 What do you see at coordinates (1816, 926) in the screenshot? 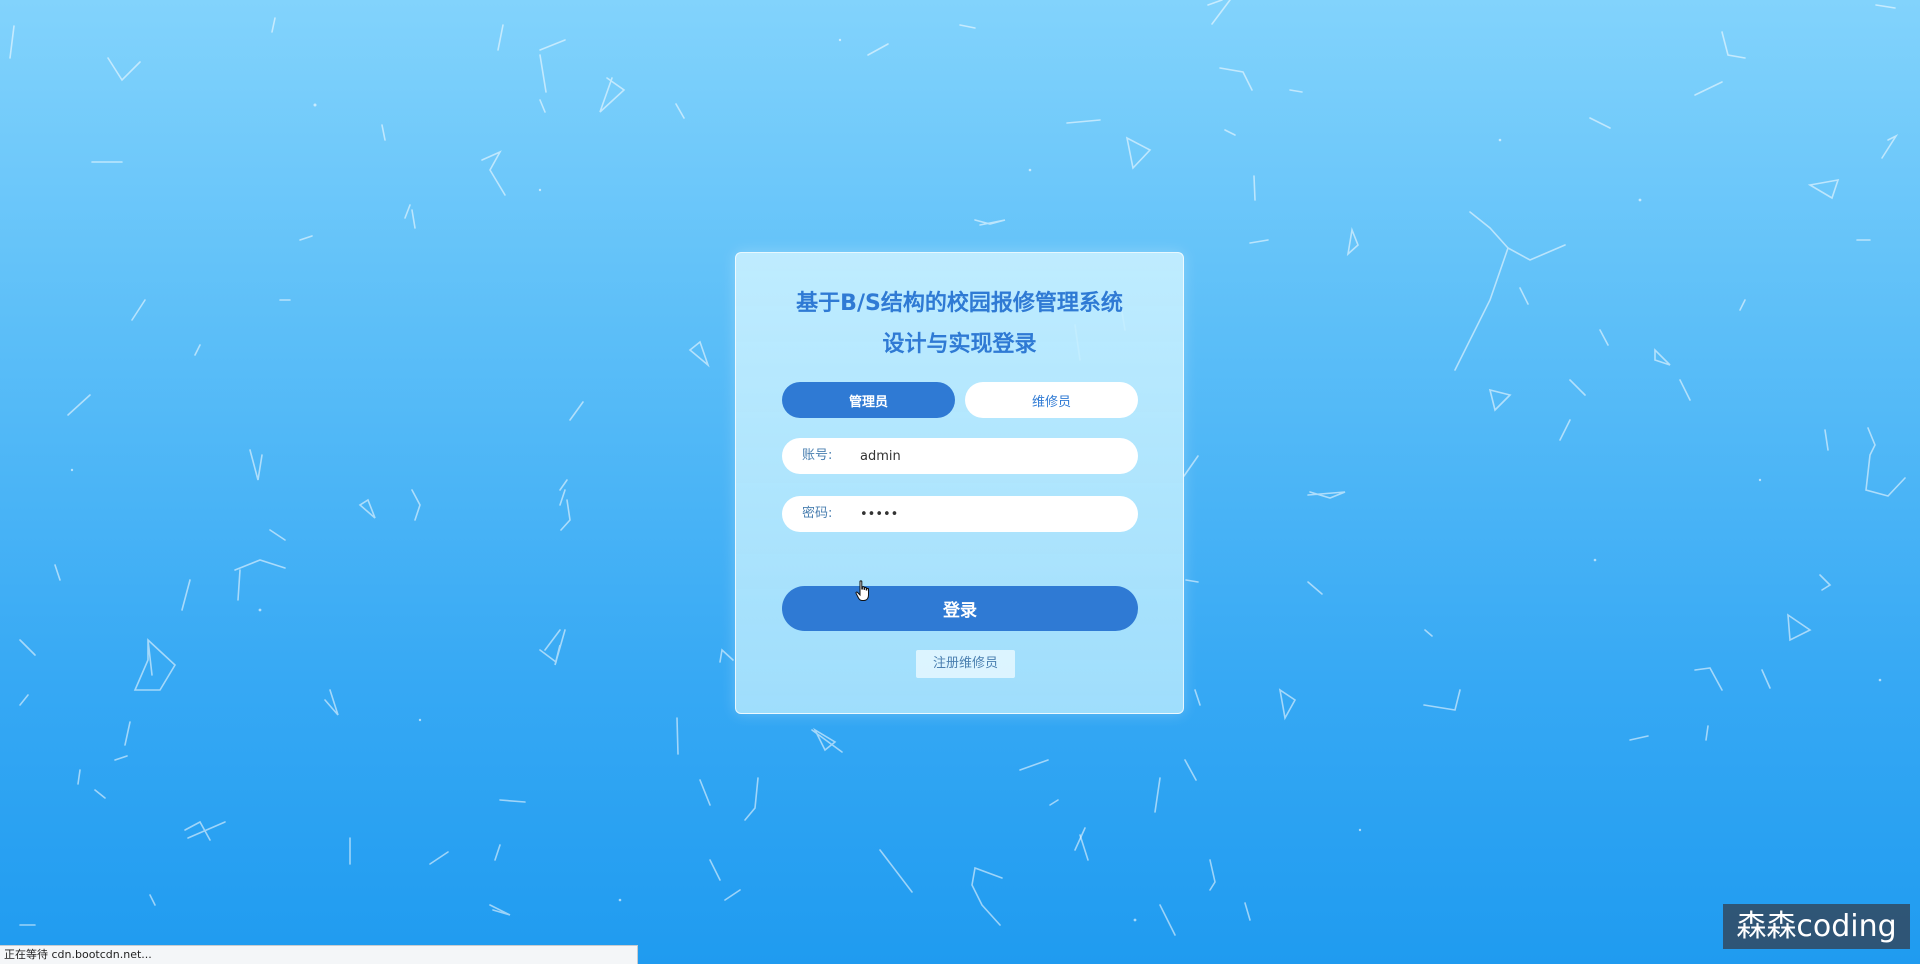
I see `watermark: 森森coding` at bounding box center [1816, 926].